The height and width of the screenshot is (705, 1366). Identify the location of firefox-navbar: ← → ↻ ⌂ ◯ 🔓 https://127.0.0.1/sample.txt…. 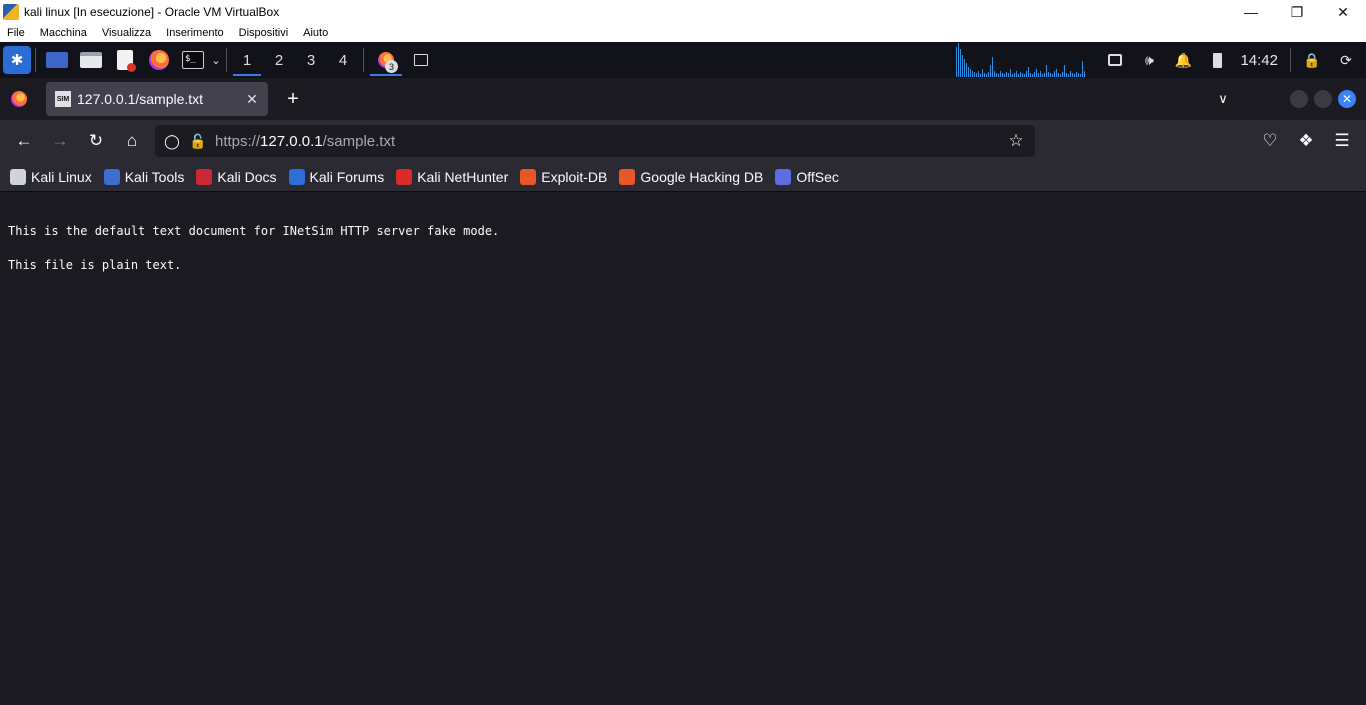
(683, 141).